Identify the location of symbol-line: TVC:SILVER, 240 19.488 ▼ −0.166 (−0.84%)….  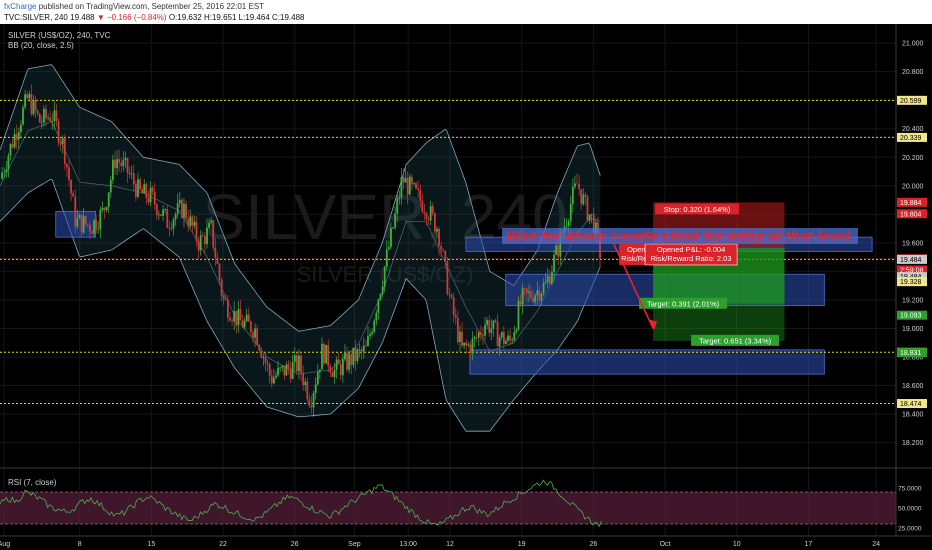
(154, 17).